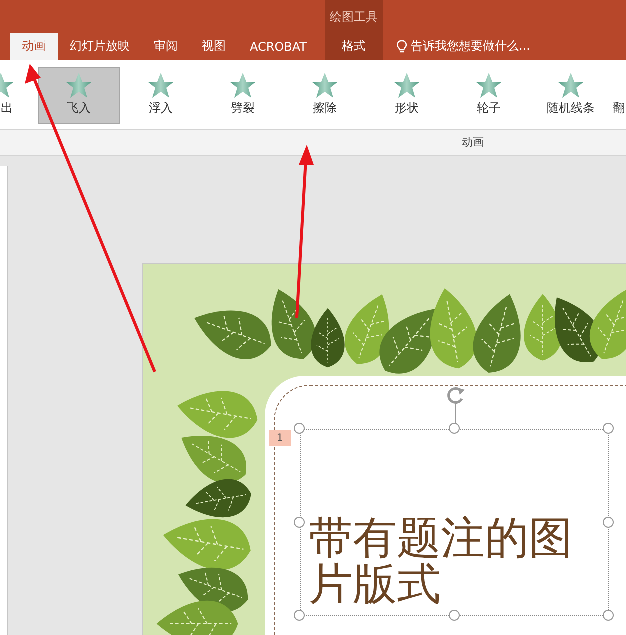 The height and width of the screenshot is (635, 626). I want to click on animation-effect: 劈裂, so click(243, 95).